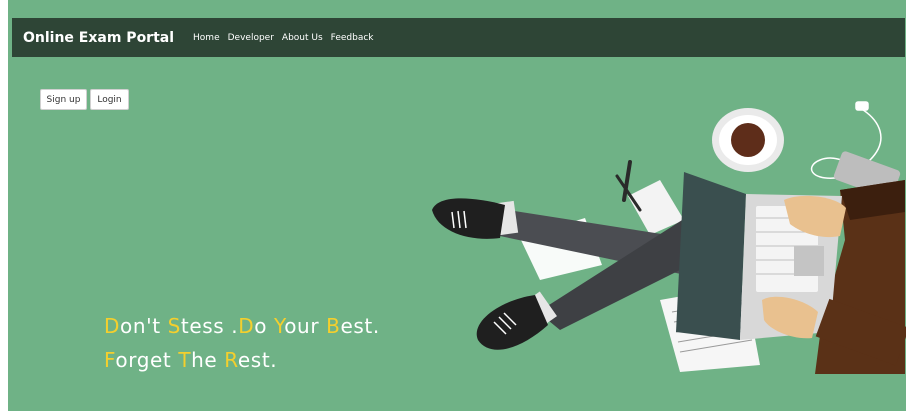 The image size is (906, 411). I want to click on tagline-highlight-letter: S, so click(174, 326).